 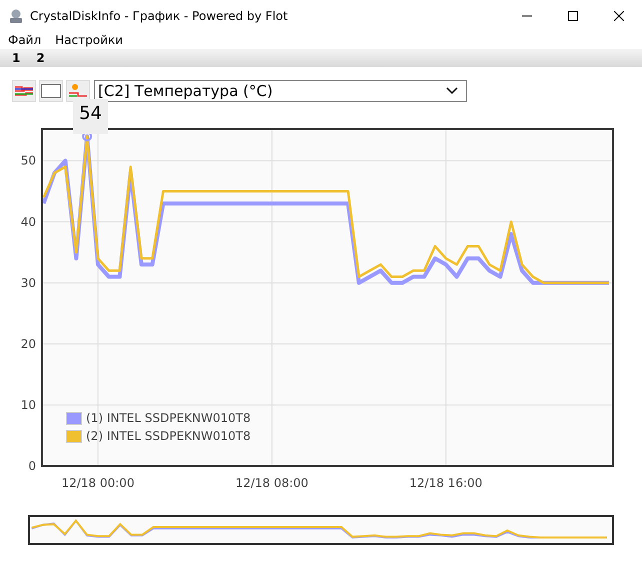 I want to click on y-tick-label: 40, so click(x=28, y=221).